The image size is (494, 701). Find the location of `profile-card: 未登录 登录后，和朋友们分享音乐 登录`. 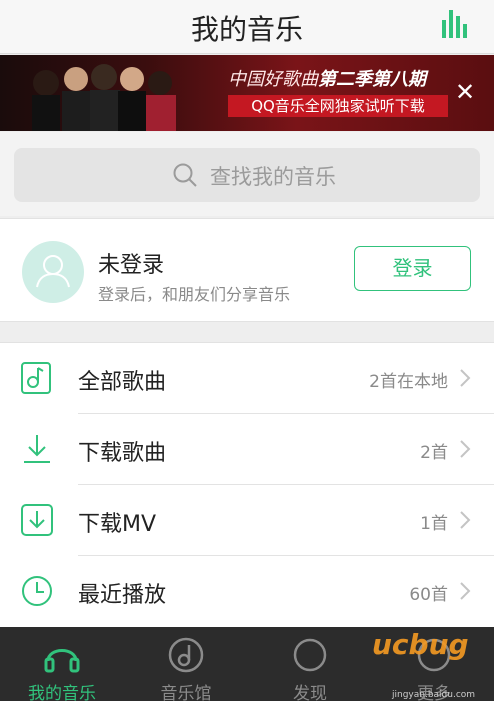

profile-card: 未登录 登录后，和朋友们分享音乐 登录 is located at coordinates (247, 270).